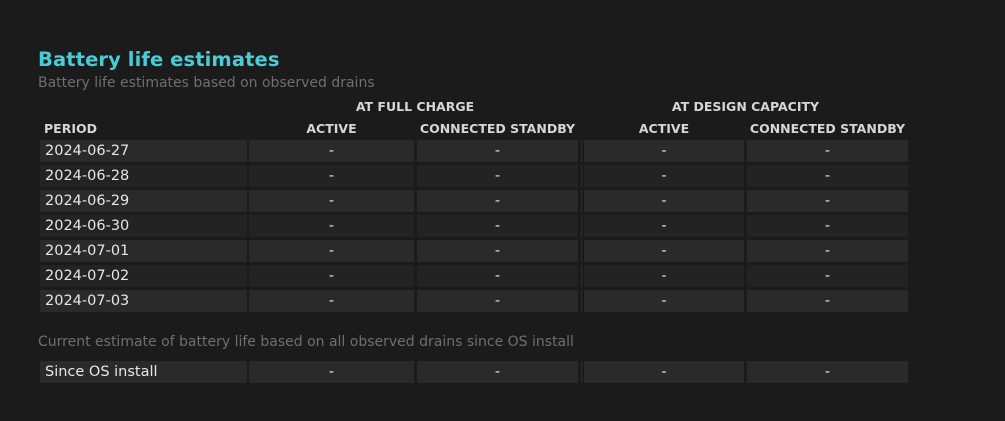 This screenshot has width=1005, height=421. I want to click on current-estimate-table: Since OS install - - - -, so click(474, 373).